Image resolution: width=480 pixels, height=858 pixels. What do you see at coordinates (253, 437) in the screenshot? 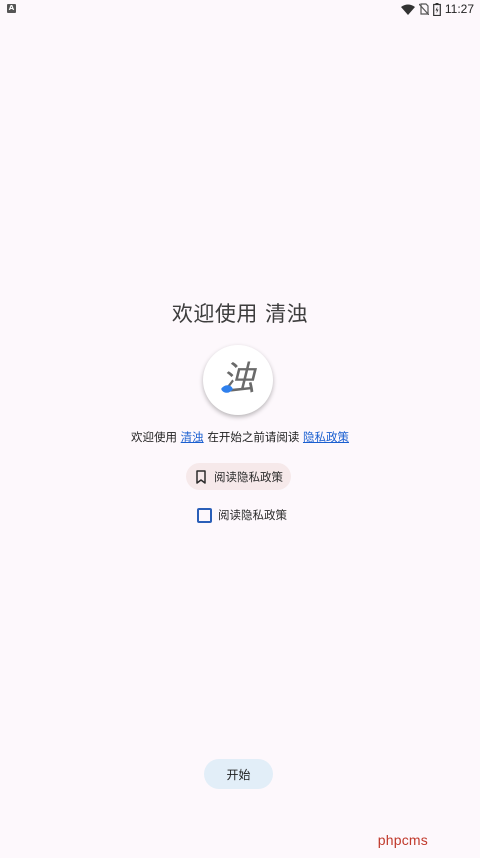
I see `intro-middle: 在开始之前请阅读` at bounding box center [253, 437].